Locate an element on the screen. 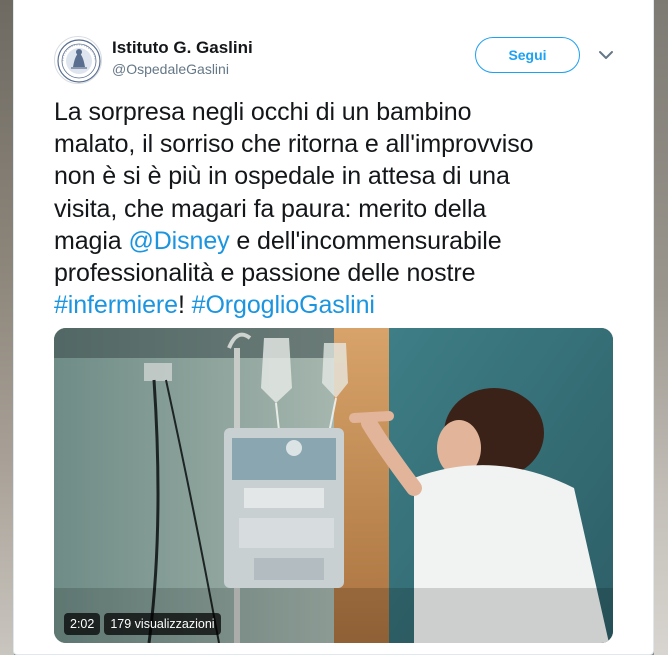 The image size is (668, 655). page-backdrop-right is located at coordinates (661, 327).